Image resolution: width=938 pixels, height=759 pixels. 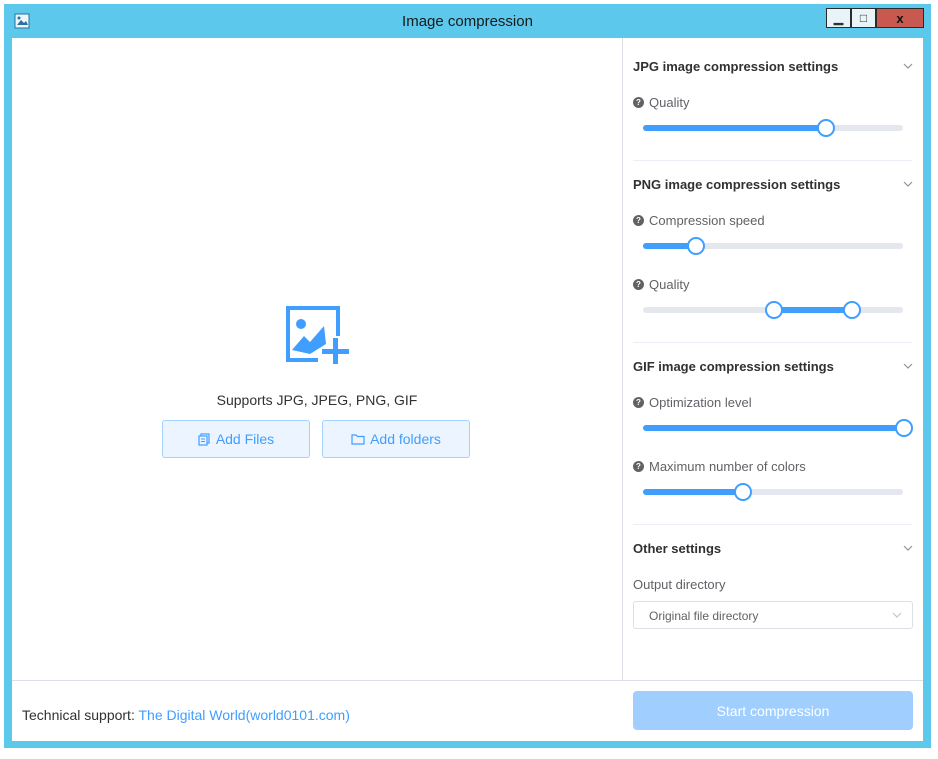 What do you see at coordinates (733, 366) in the screenshot?
I see `gif-settings-title: GIF image compression settings` at bounding box center [733, 366].